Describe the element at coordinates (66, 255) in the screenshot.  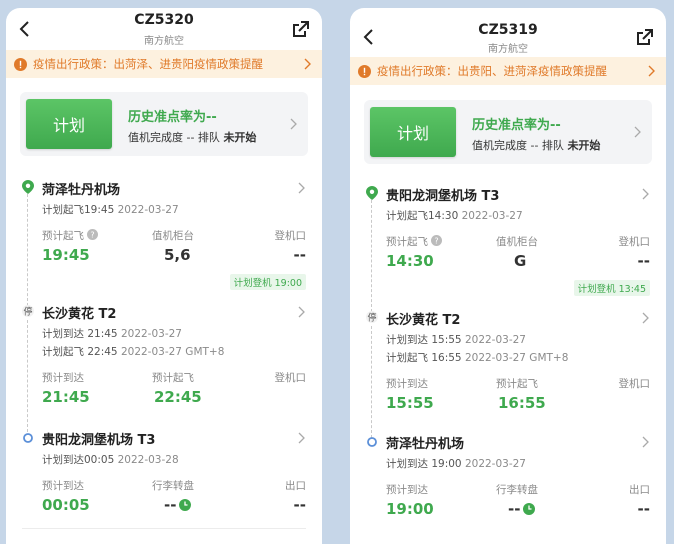
I see `estimated-departure-value: 19:45` at that location.